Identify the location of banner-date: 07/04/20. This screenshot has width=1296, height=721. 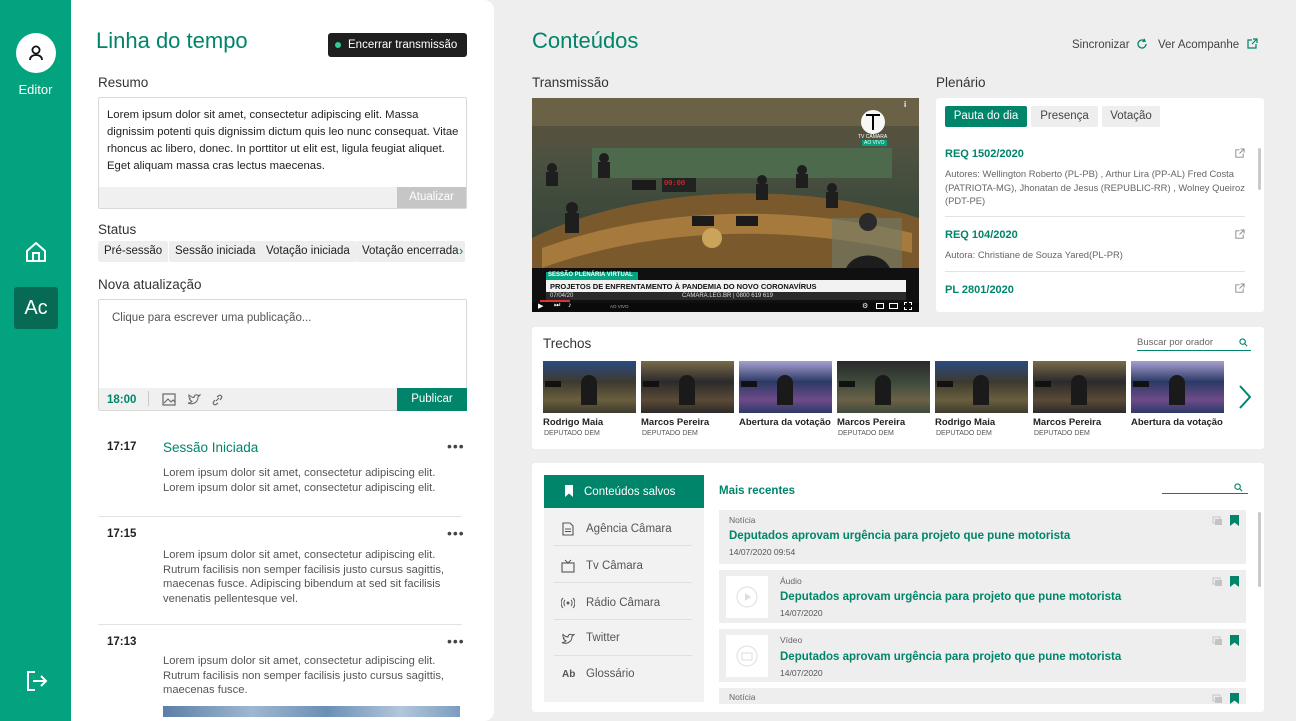
(562, 296).